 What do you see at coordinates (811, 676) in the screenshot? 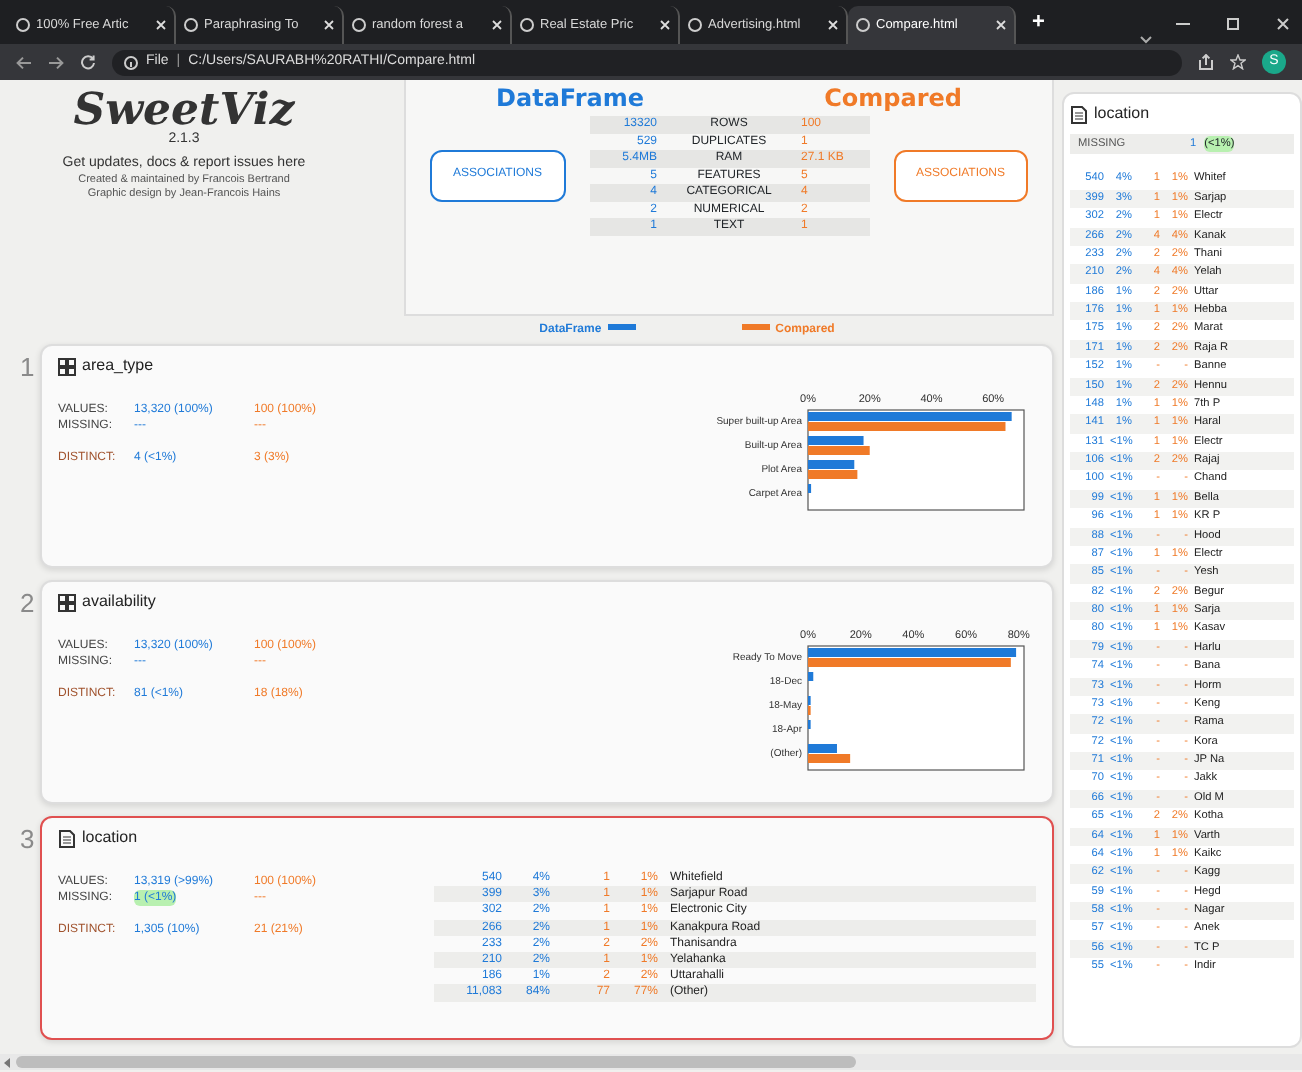
I see `bar` at bounding box center [811, 676].